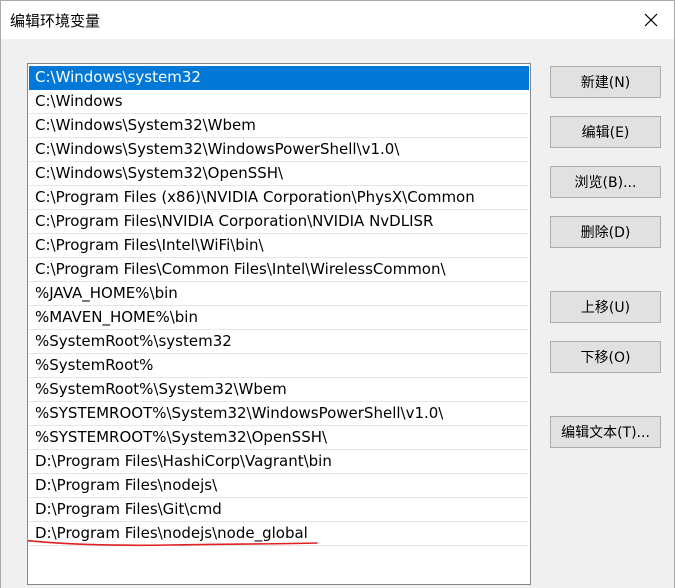 This screenshot has width=675, height=588. I want to click on red-underline-annotation, so click(173, 543).